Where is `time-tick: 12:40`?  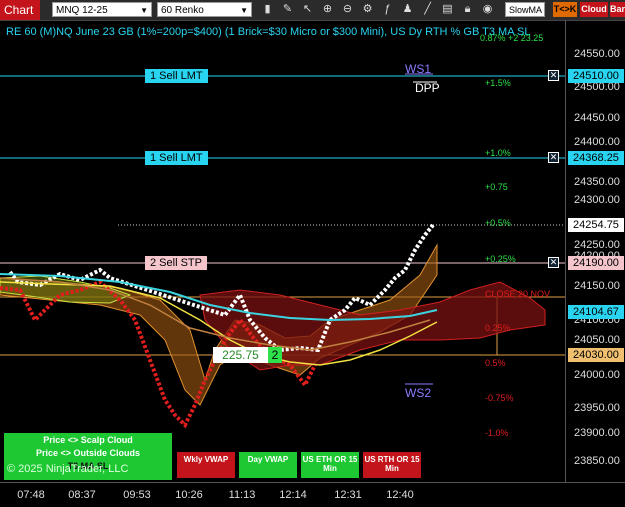 time-tick: 12:40 is located at coordinates (400, 495).